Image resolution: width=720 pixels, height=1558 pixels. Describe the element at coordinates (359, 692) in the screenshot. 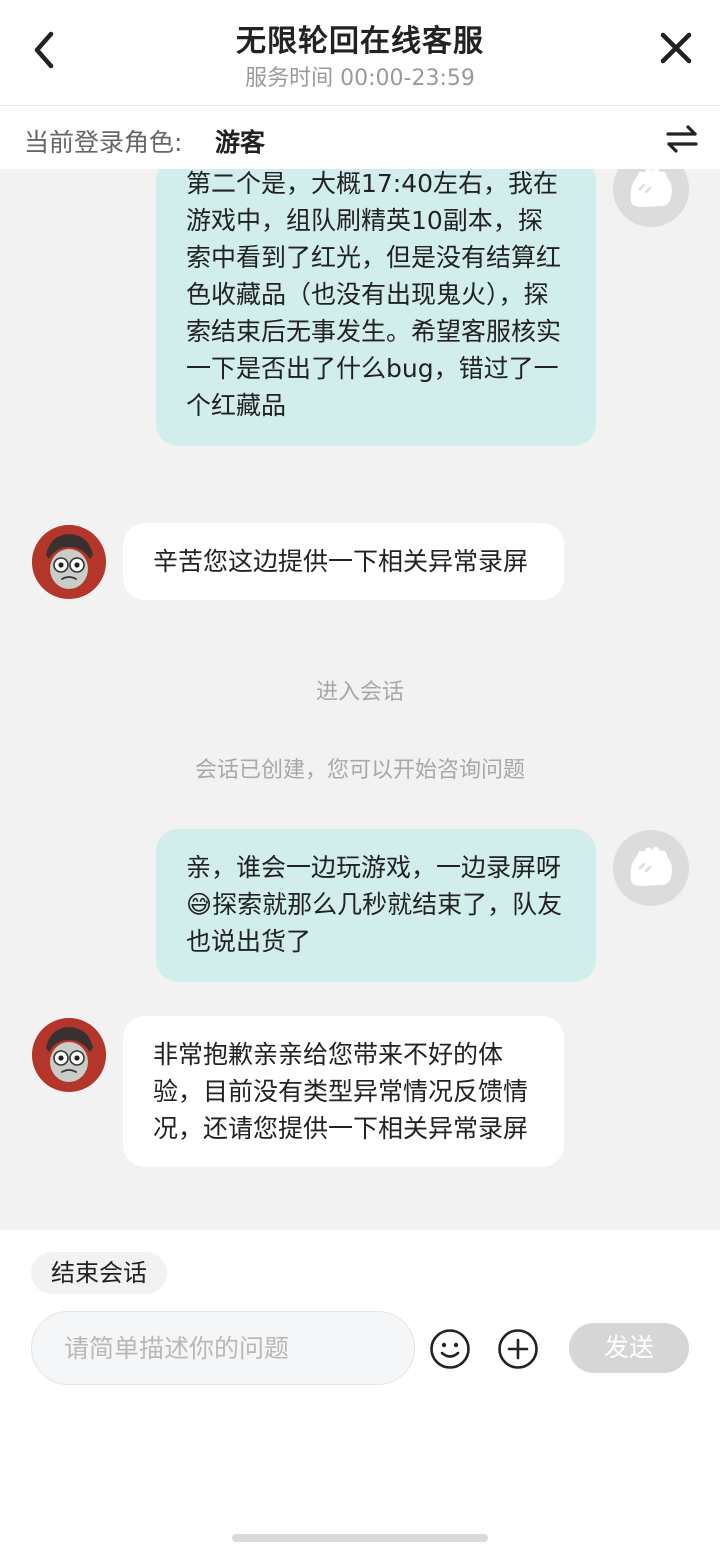

I see `system-message: 进入会话` at that location.